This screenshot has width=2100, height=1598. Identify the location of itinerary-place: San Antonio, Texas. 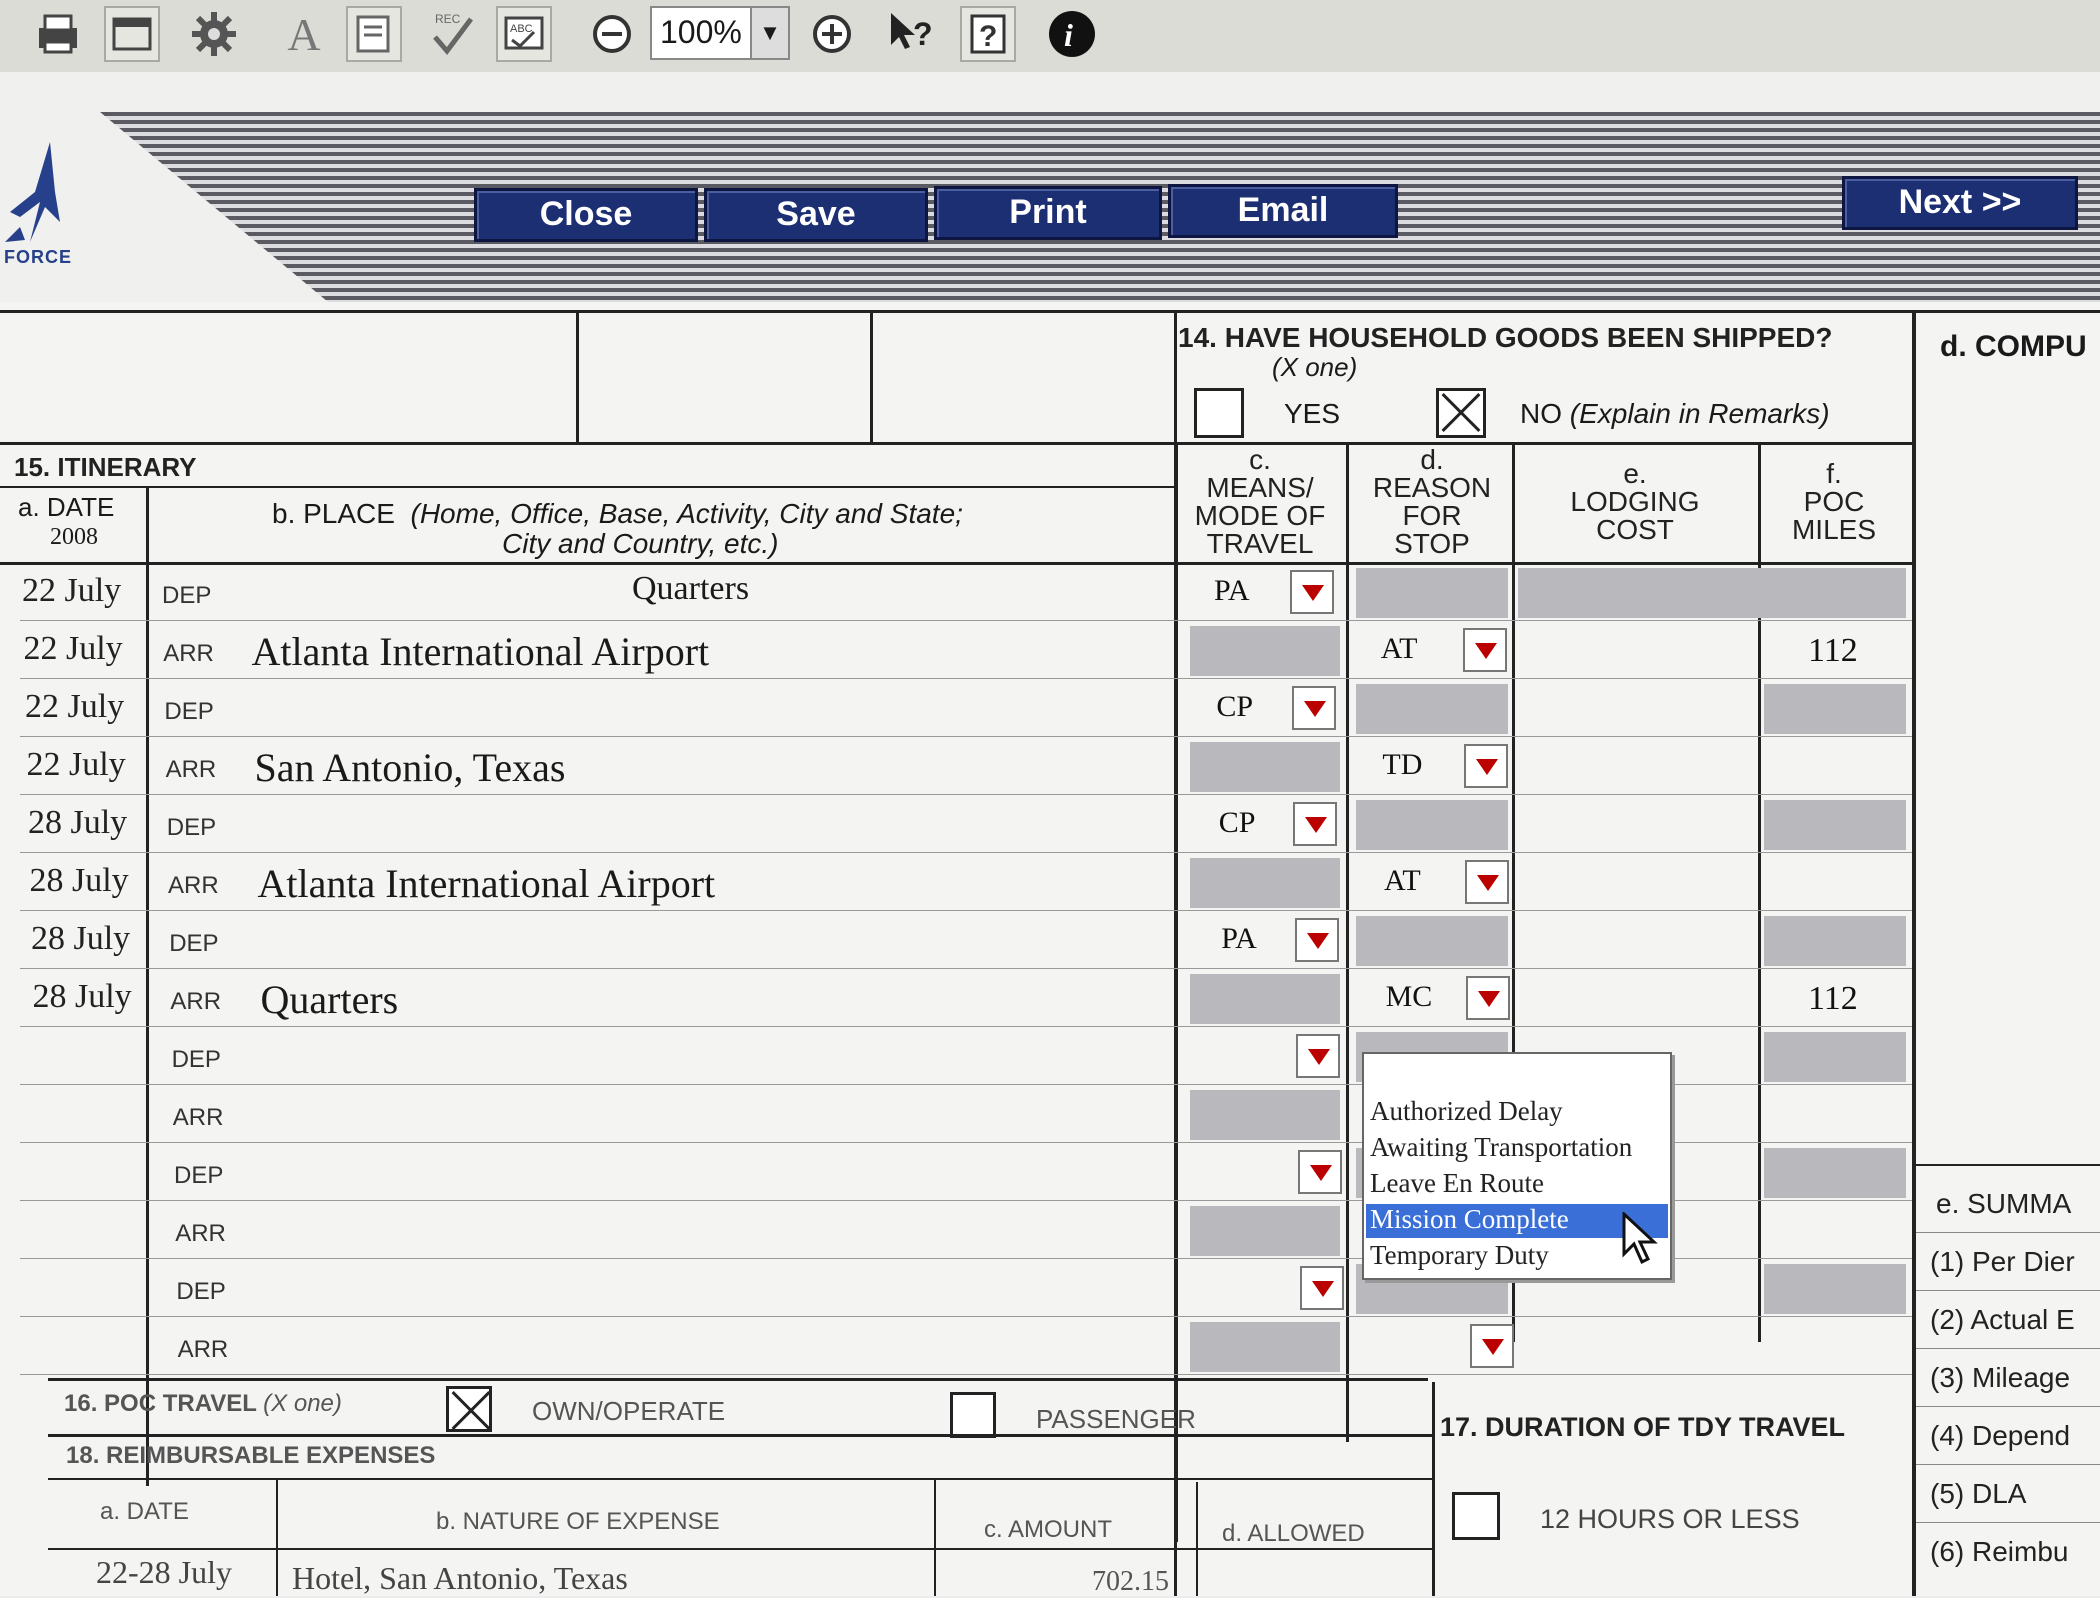
(410, 767).